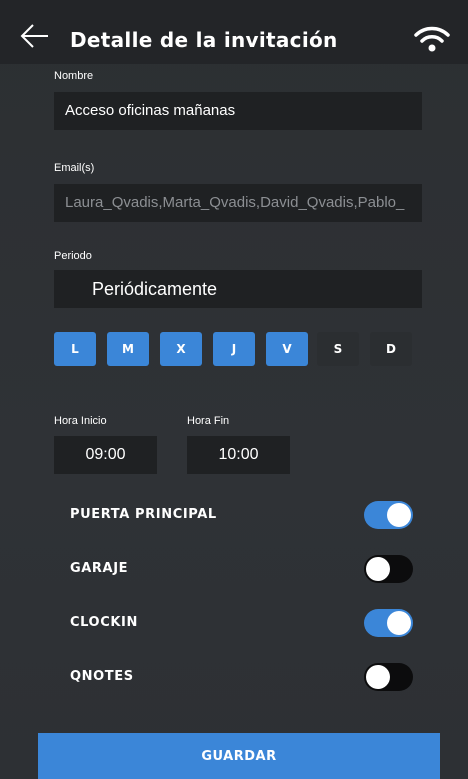  I want to click on day-toggle-x: X, so click(181, 349).